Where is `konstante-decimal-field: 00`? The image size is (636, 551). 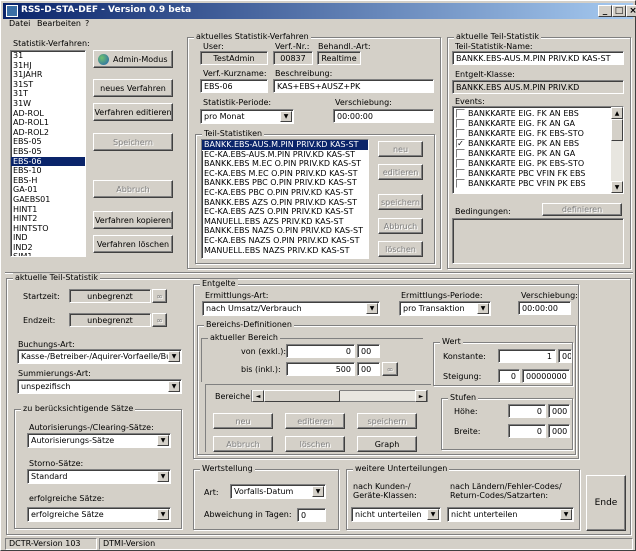
konstante-decimal-field: 00 is located at coordinates (565, 356).